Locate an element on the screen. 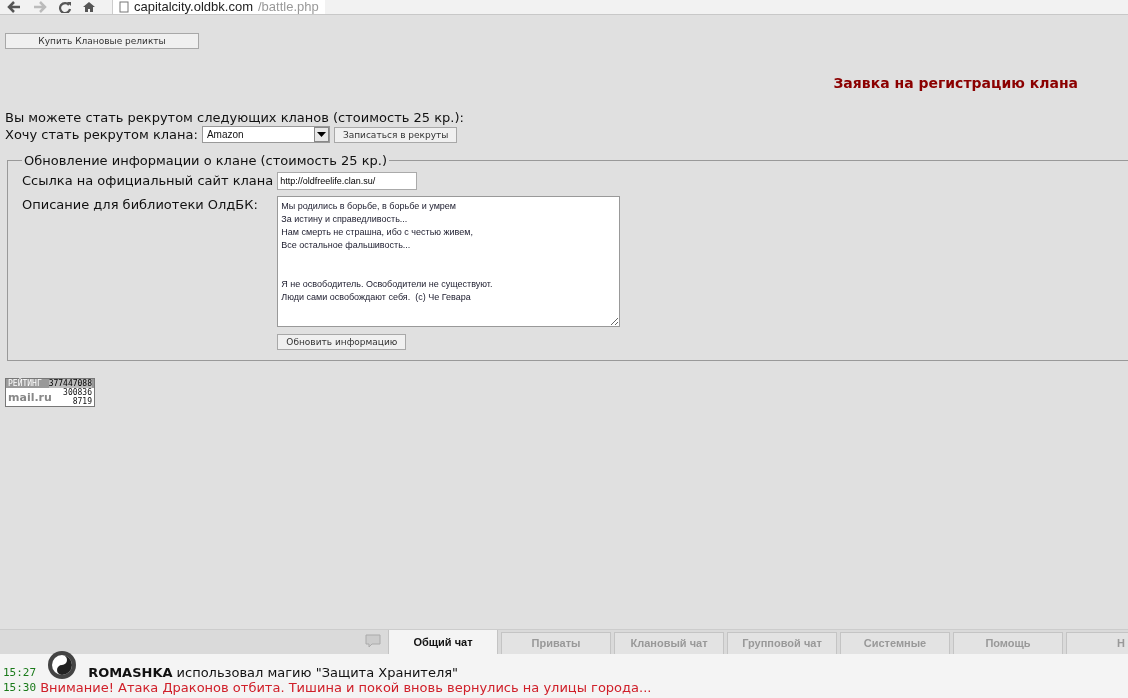 The height and width of the screenshot is (698, 1128). reload-icon is located at coordinates (65, 7).